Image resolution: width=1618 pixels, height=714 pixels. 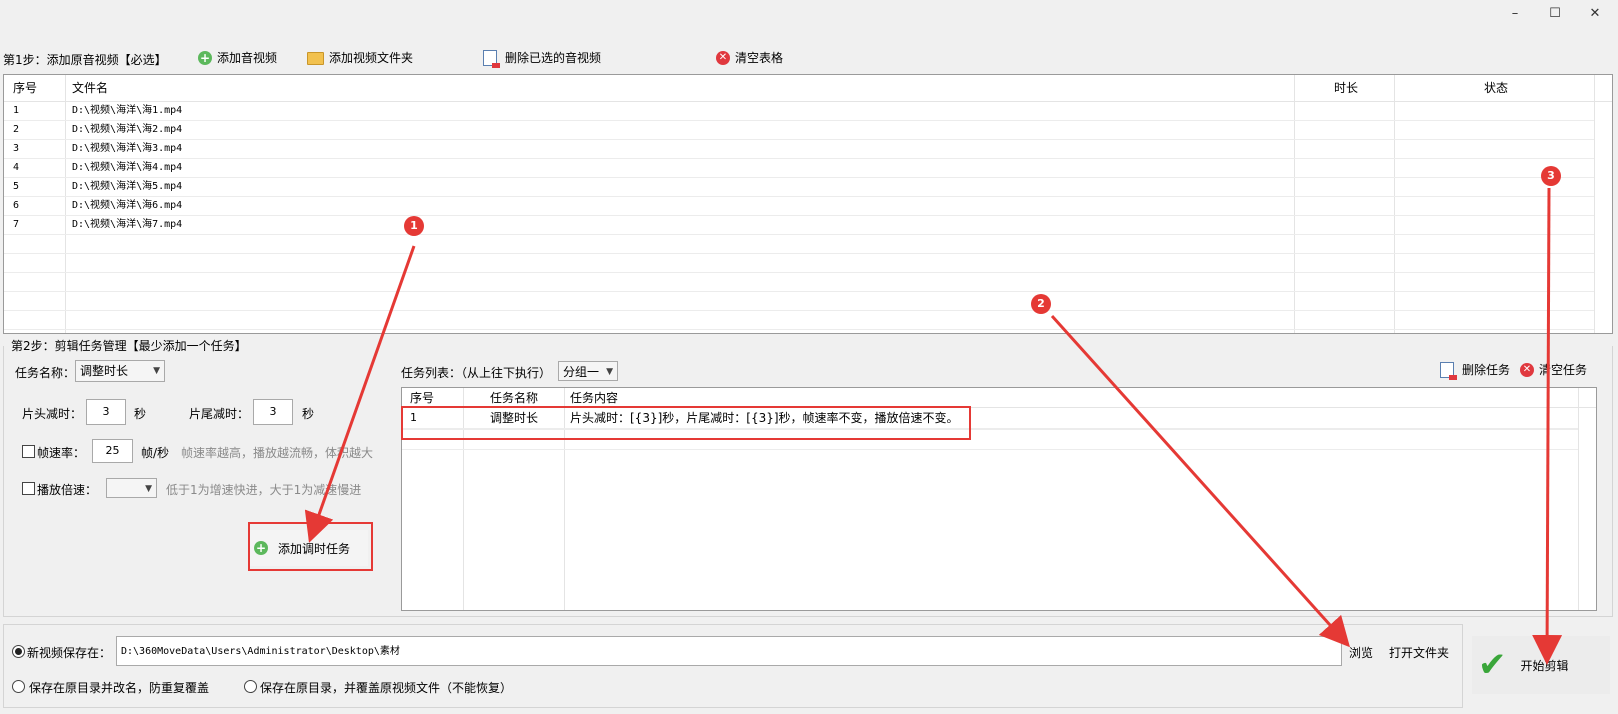 I want to click on annotation-badge-2: 2, so click(x=1041, y=304).